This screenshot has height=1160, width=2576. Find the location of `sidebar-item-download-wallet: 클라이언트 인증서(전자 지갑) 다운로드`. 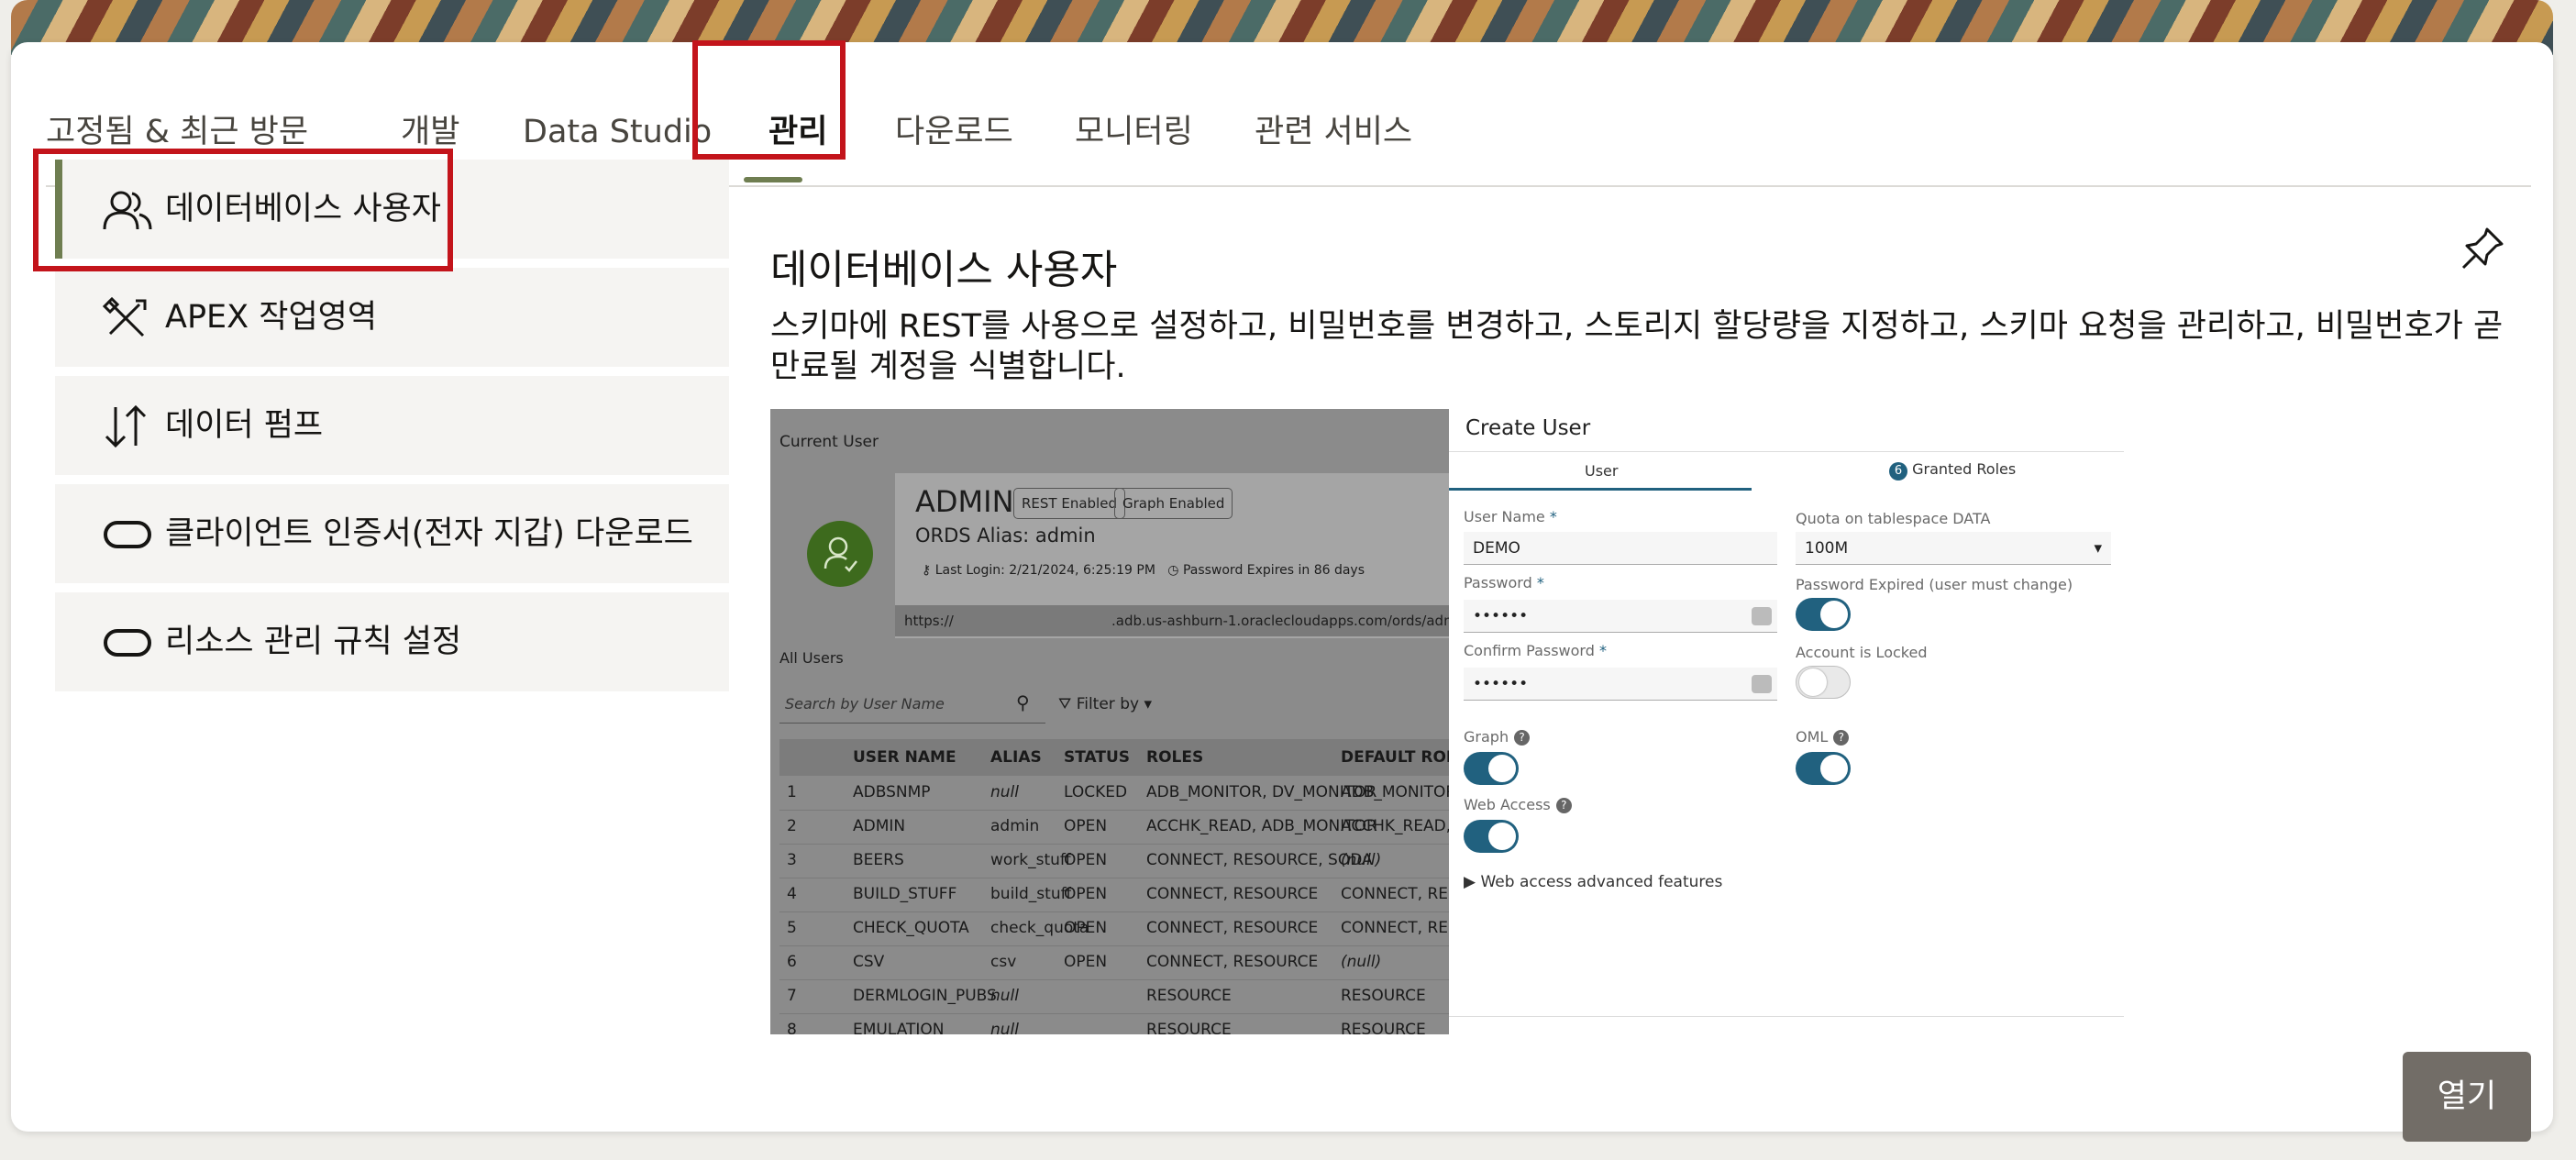

sidebar-item-download-wallet: 클라이언트 인증서(전자 지갑) 다운로드 is located at coordinates (392, 533).